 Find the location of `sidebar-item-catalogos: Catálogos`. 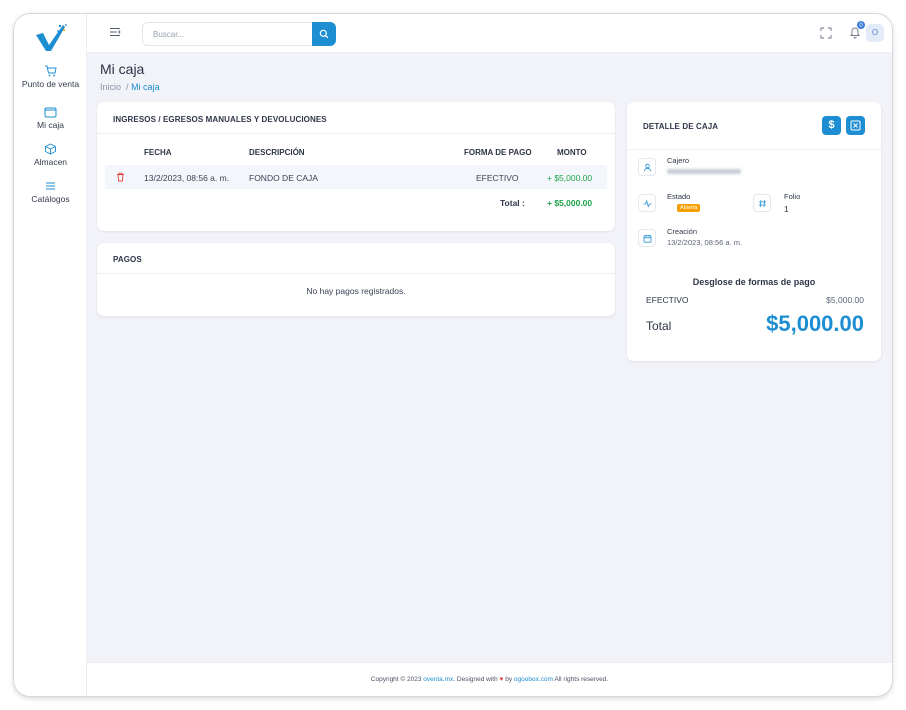

sidebar-item-catalogos: Catálogos is located at coordinates (50, 192).